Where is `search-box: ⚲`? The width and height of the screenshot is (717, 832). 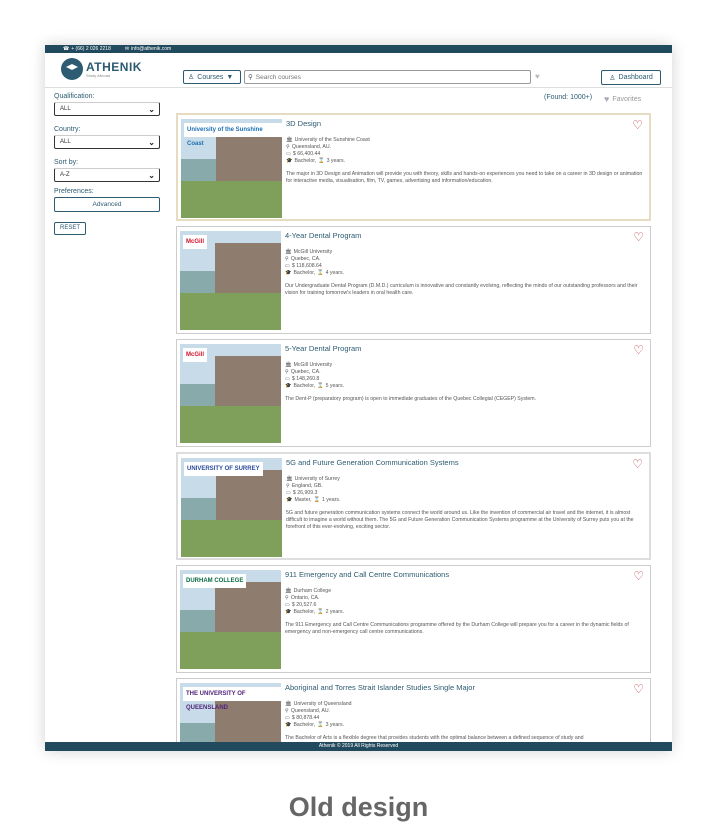
search-box: ⚲ is located at coordinates (387, 77).